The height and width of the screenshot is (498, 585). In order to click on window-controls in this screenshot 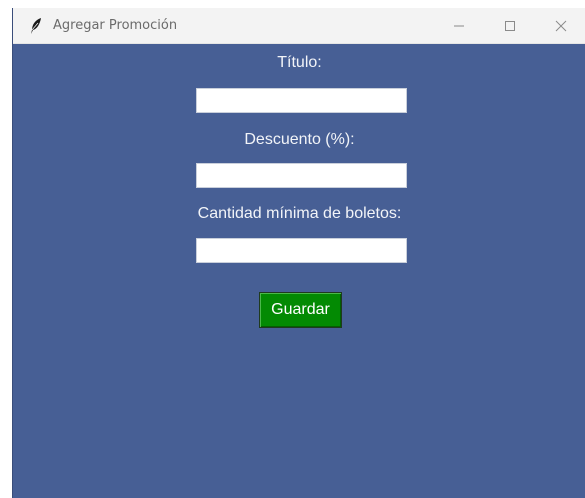, I will do `click(509, 25)`.